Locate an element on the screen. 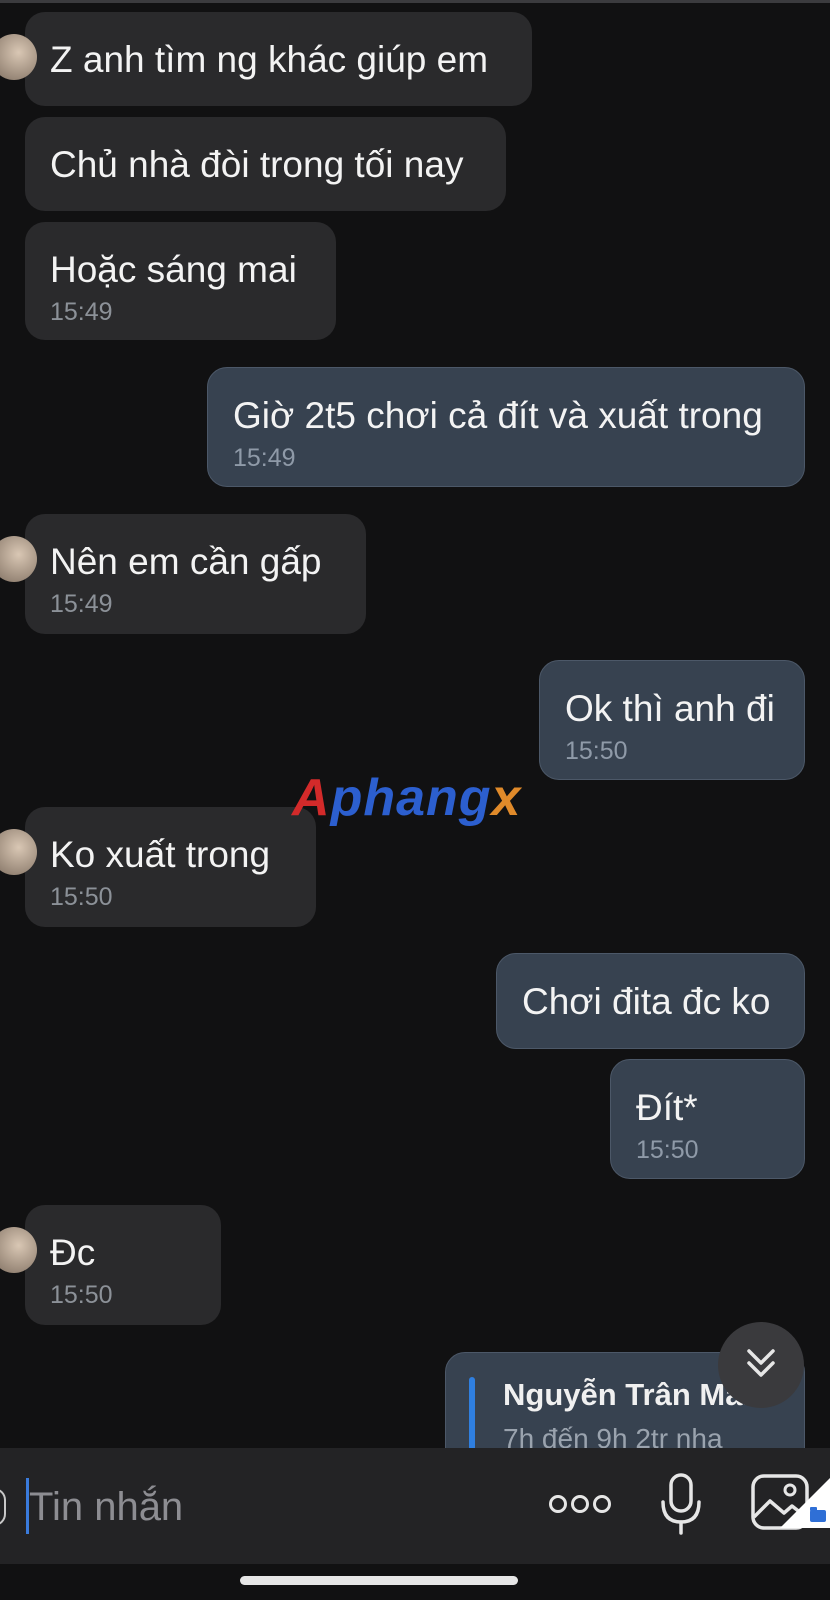 The height and width of the screenshot is (1600, 830). message-bubble-incoming: Hoặc sáng mai 15:49 is located at coordinates (180, 281).